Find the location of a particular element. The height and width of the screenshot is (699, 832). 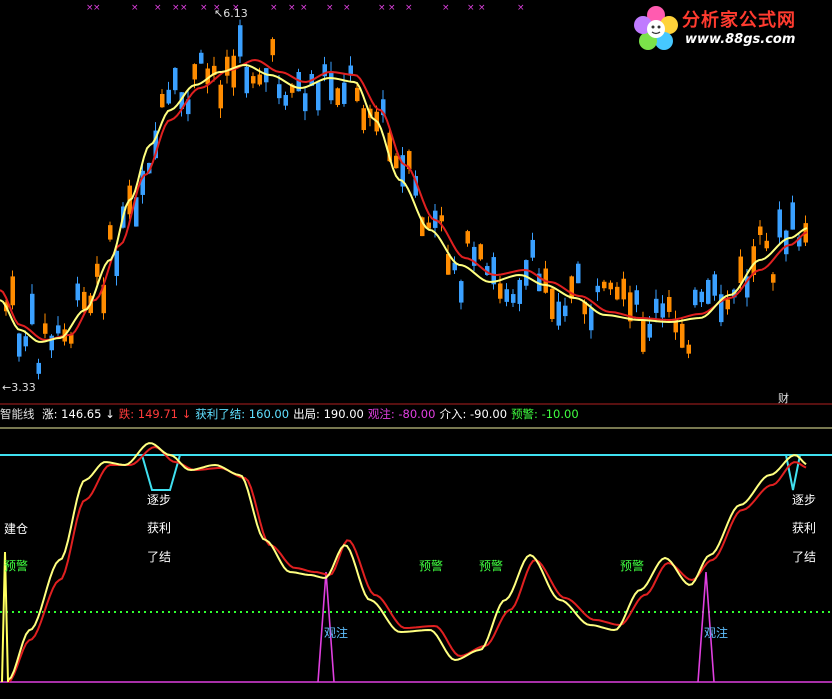

close-label-1: 了结 is located at coordinates (159, 557).